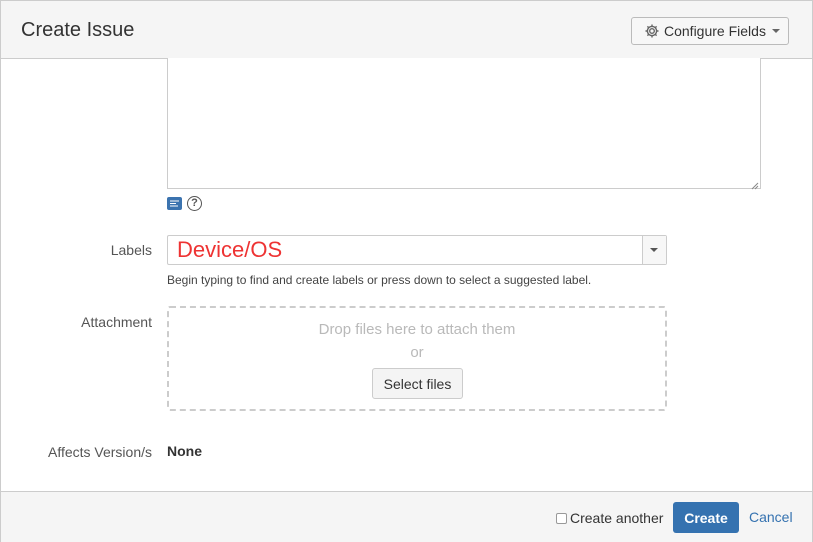 This screenshot has width=813, height=542. I want to click on dropzone-or-text: or, so click(417, 352).